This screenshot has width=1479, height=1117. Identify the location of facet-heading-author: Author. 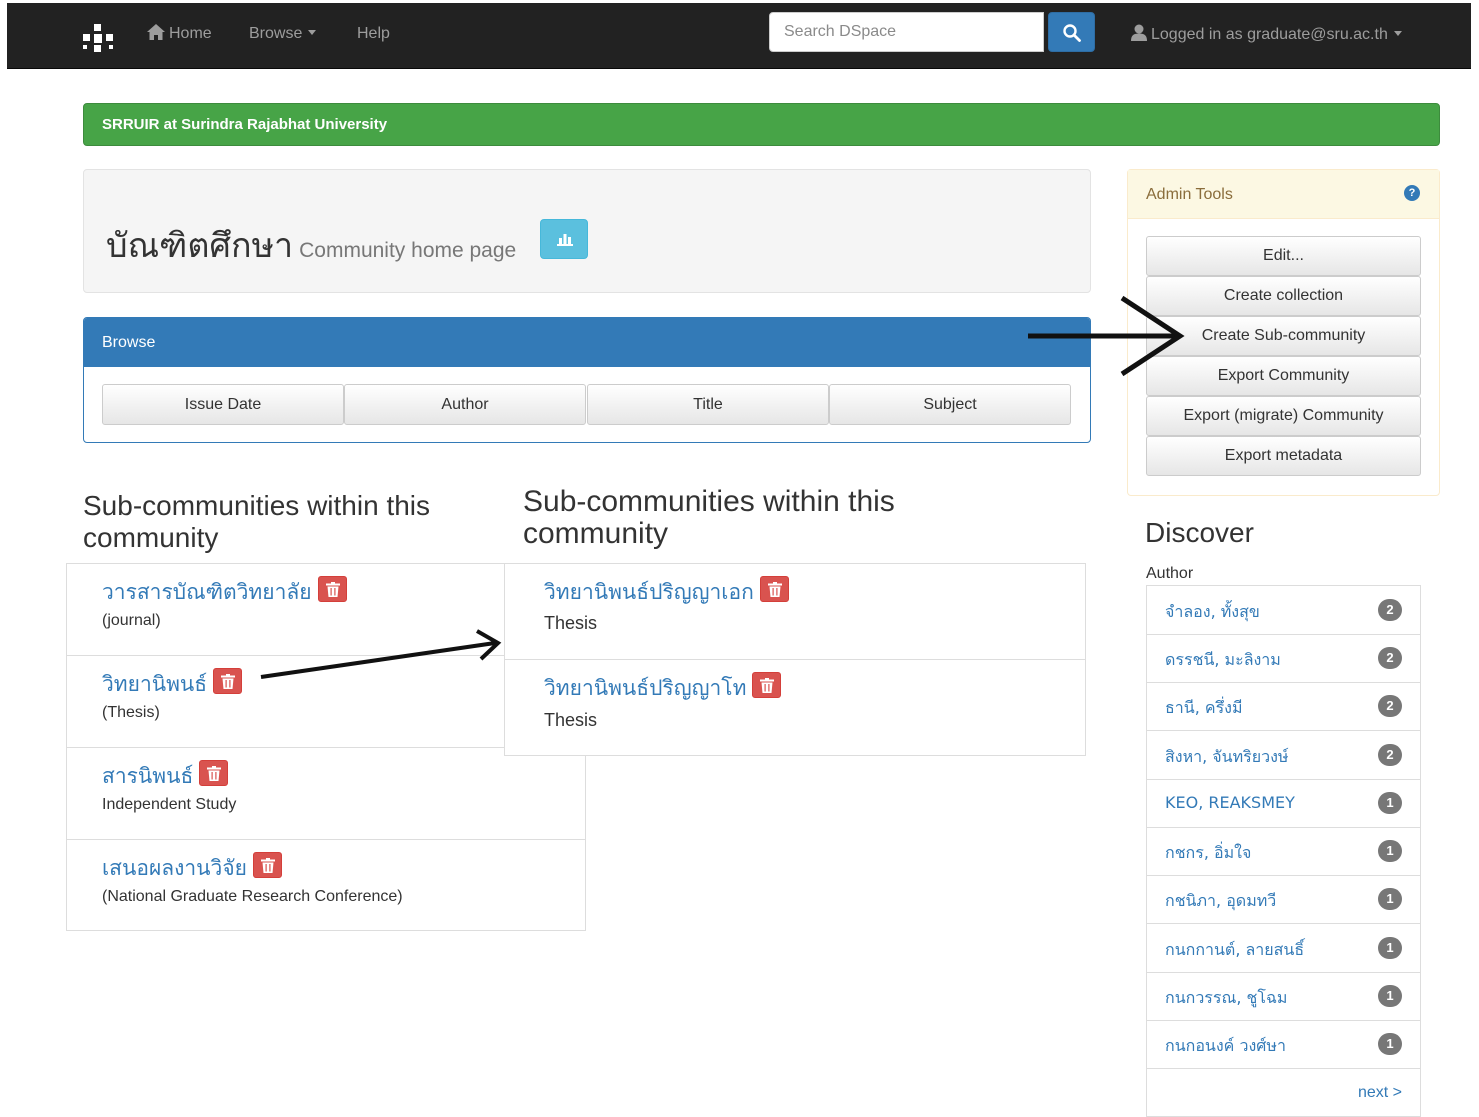
(1170, 573).